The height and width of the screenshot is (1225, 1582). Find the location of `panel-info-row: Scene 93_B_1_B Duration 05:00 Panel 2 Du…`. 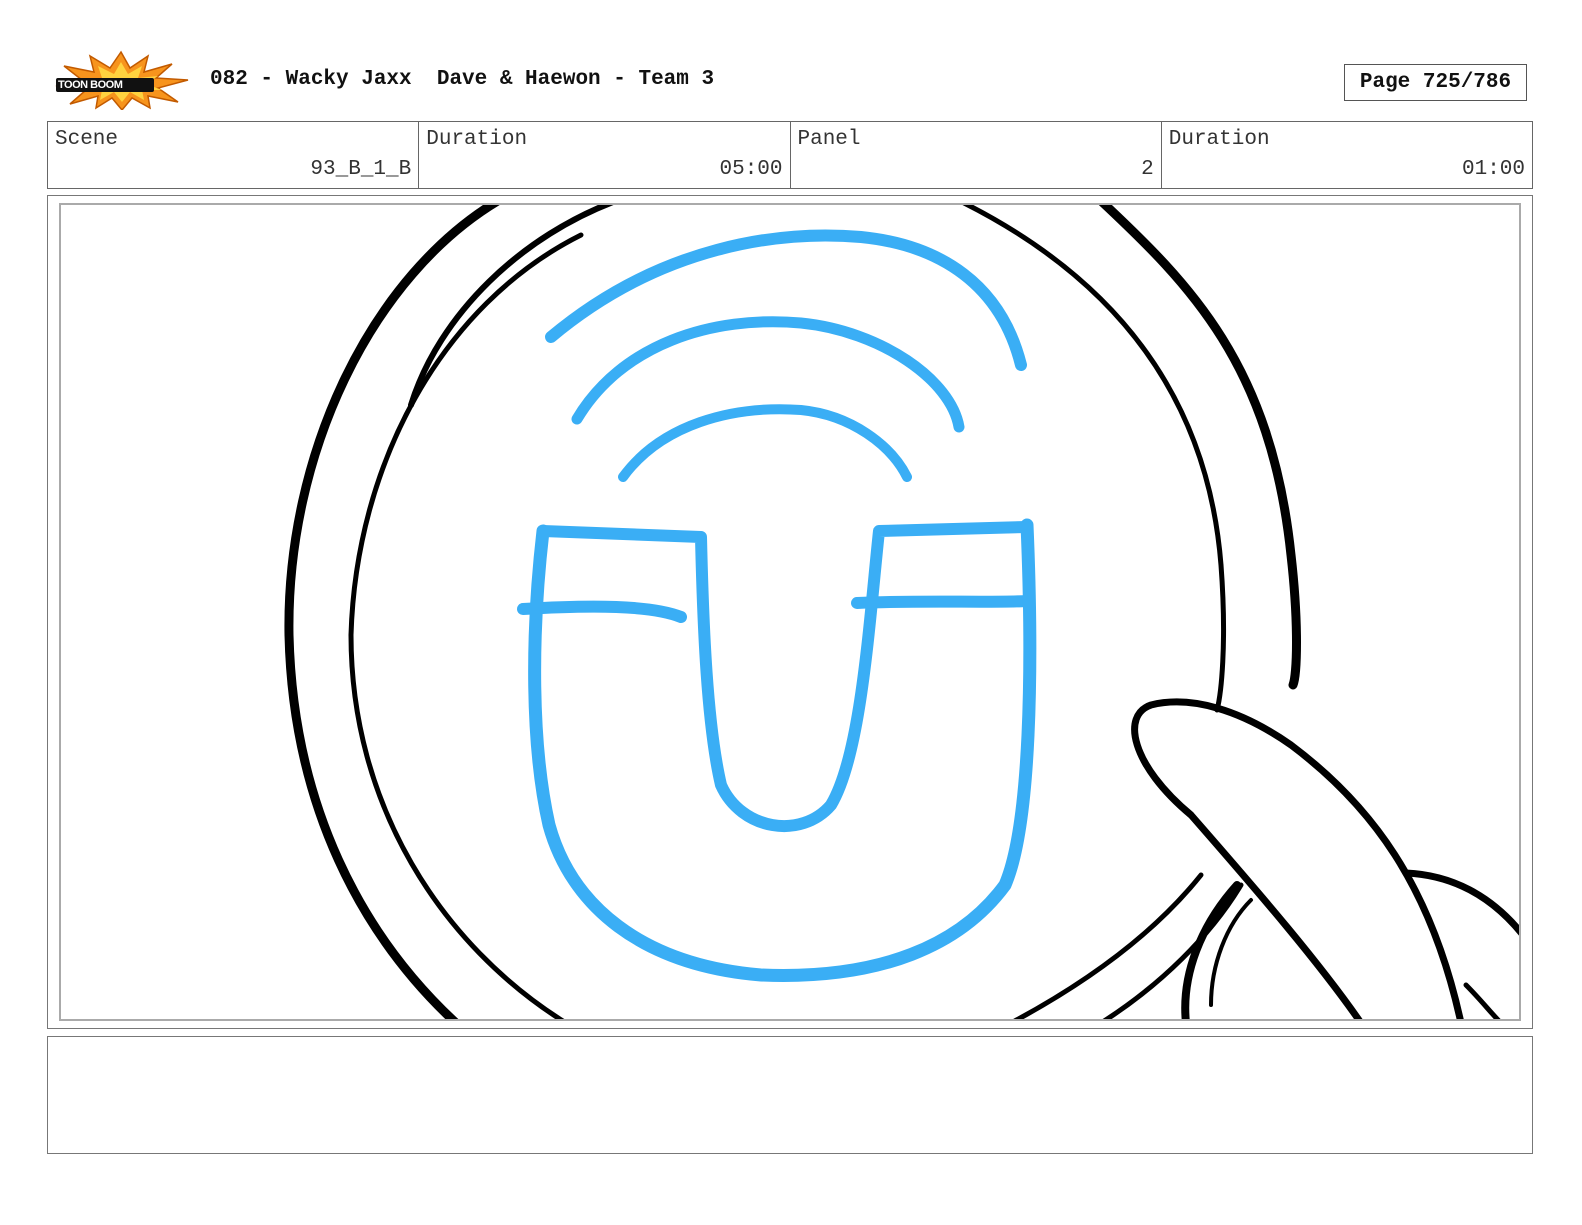

panel-info-row: Scene 93_B_1_B Duration 05:00 Panel 2 Du… is located at coordinates (790, 155).